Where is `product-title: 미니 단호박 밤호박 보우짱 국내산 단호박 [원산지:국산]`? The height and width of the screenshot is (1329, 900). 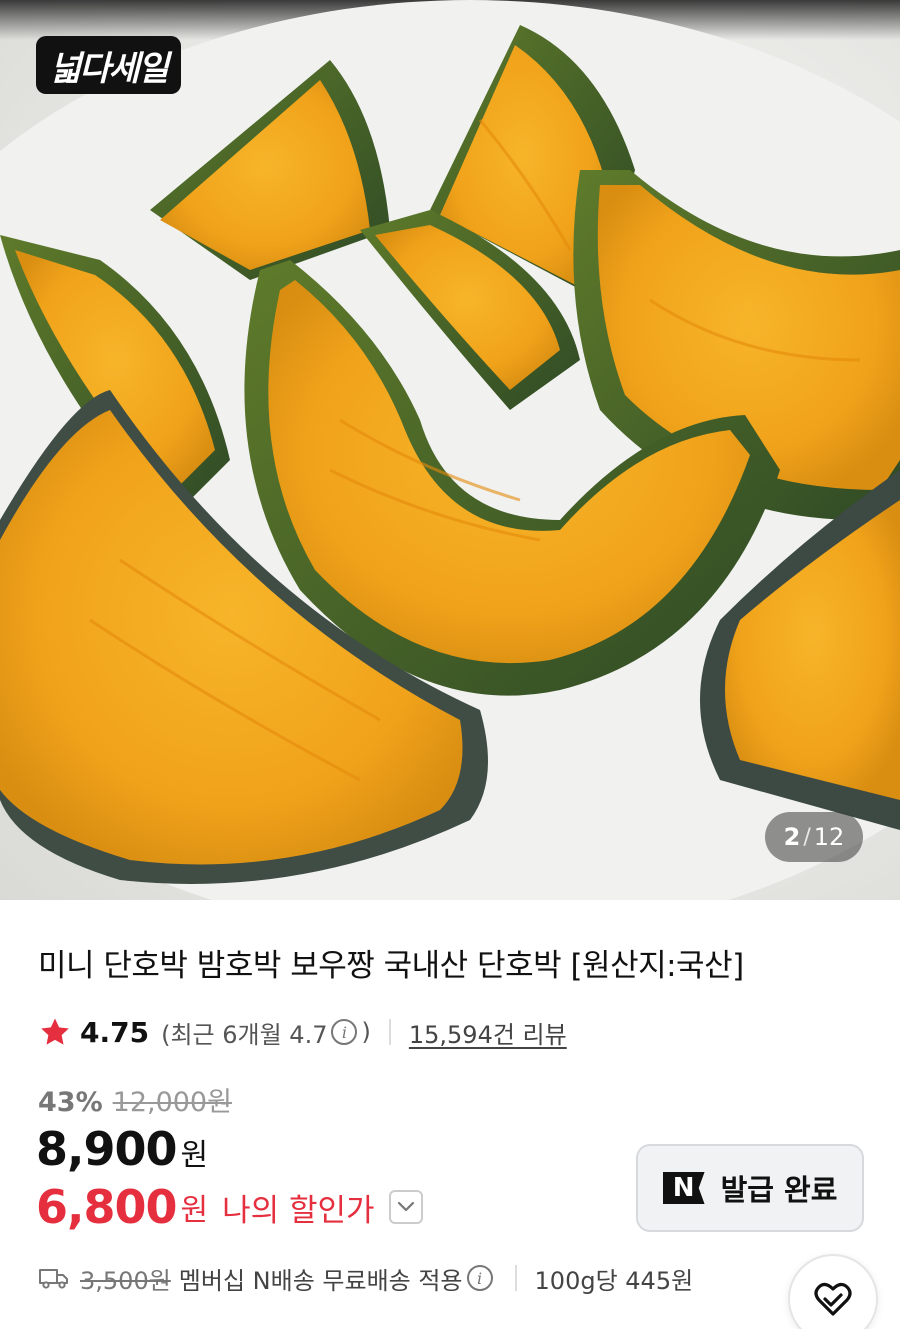
product-title: 미니 단호박 밤호박 보우짱 국내산 단호박 [원산지:국산] is located at coordinates (391, 966).